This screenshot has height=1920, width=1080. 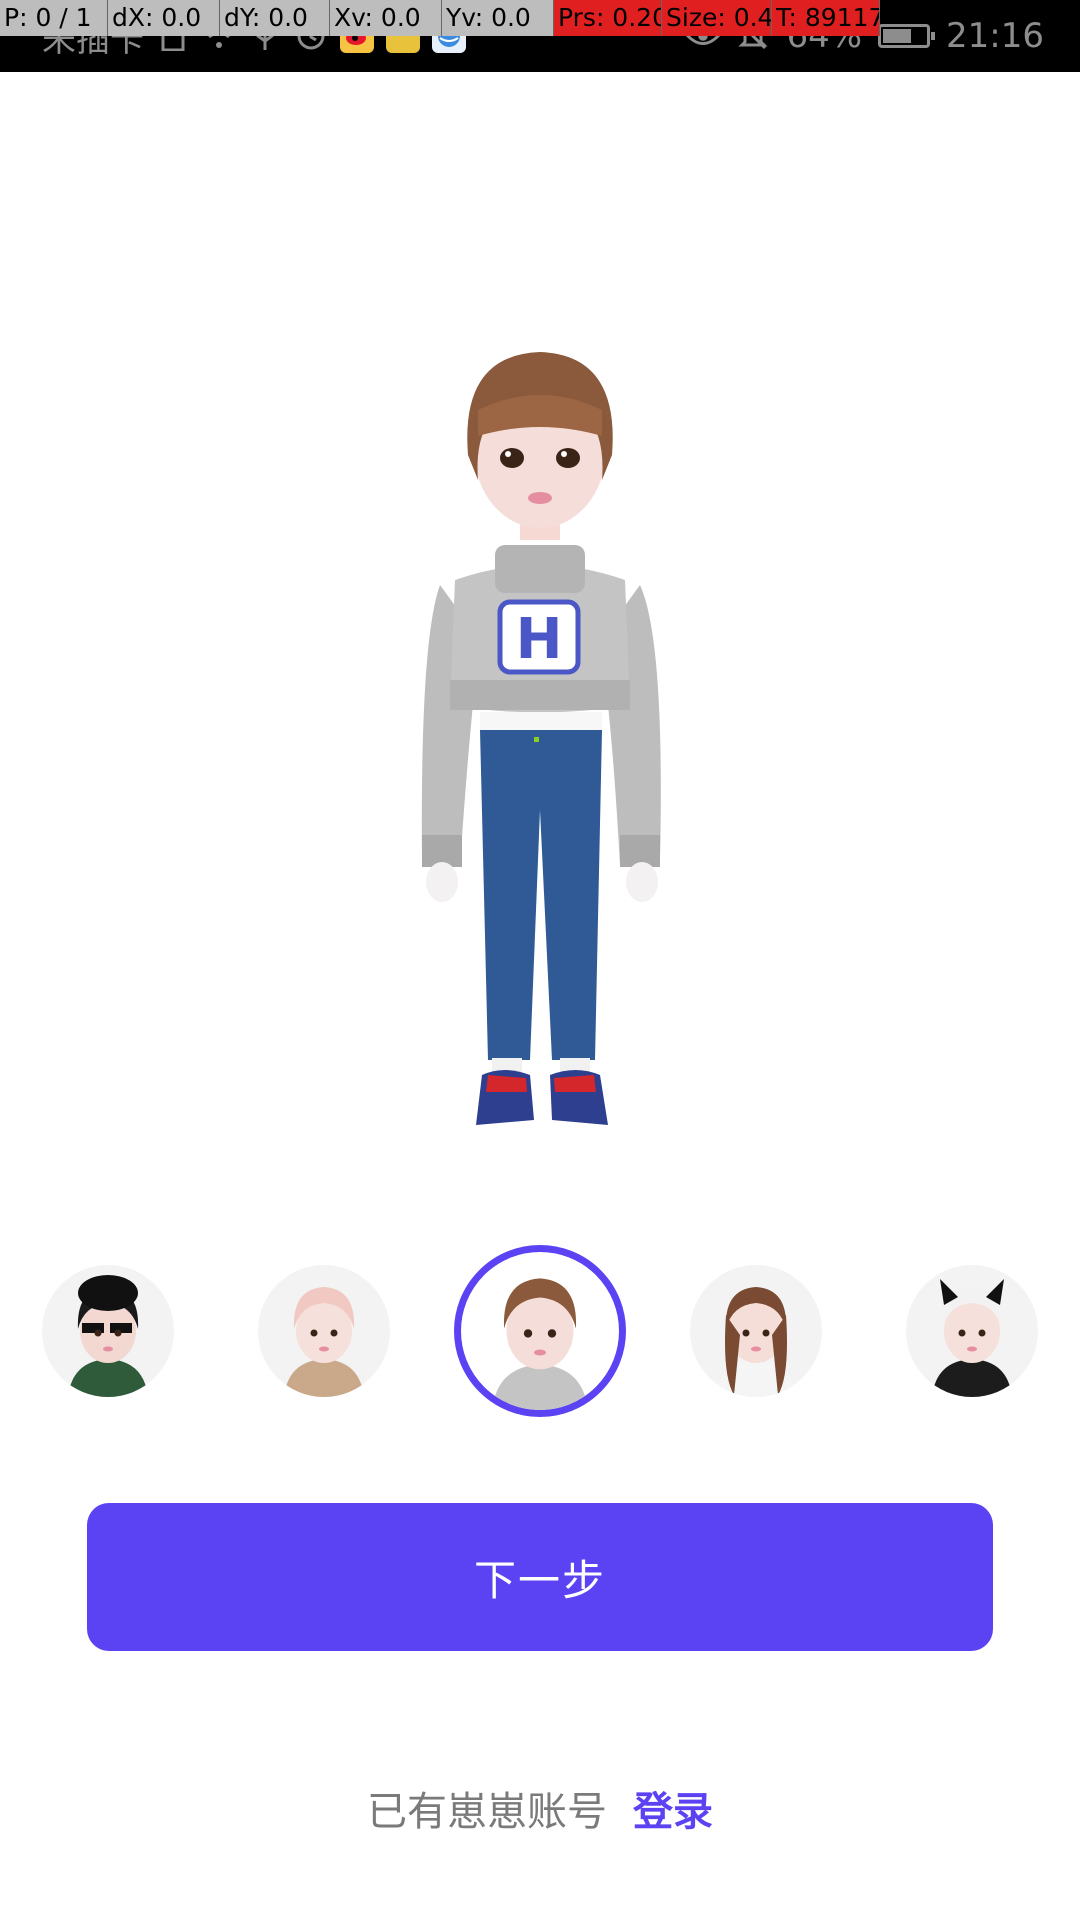 What do you see at coordinates (386, 18) in the screenshot?
I see `debug-cell: Xv: 0.0` at bounding box center [386, 18].